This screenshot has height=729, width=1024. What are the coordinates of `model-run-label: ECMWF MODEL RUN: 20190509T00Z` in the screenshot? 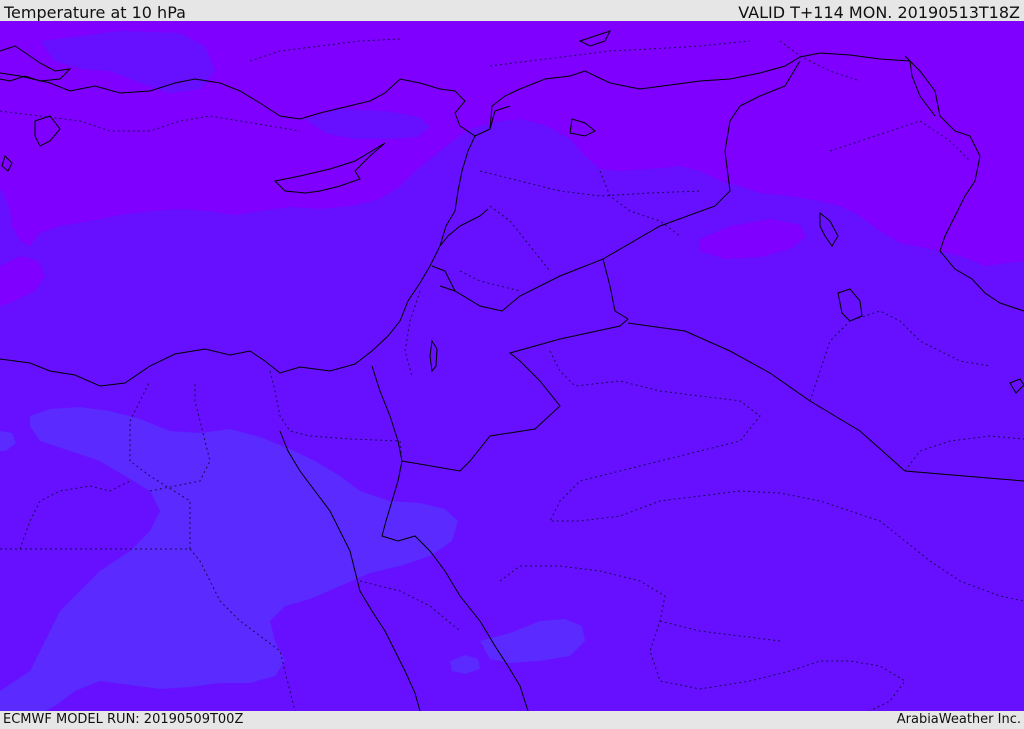 It's located at (123, 719).